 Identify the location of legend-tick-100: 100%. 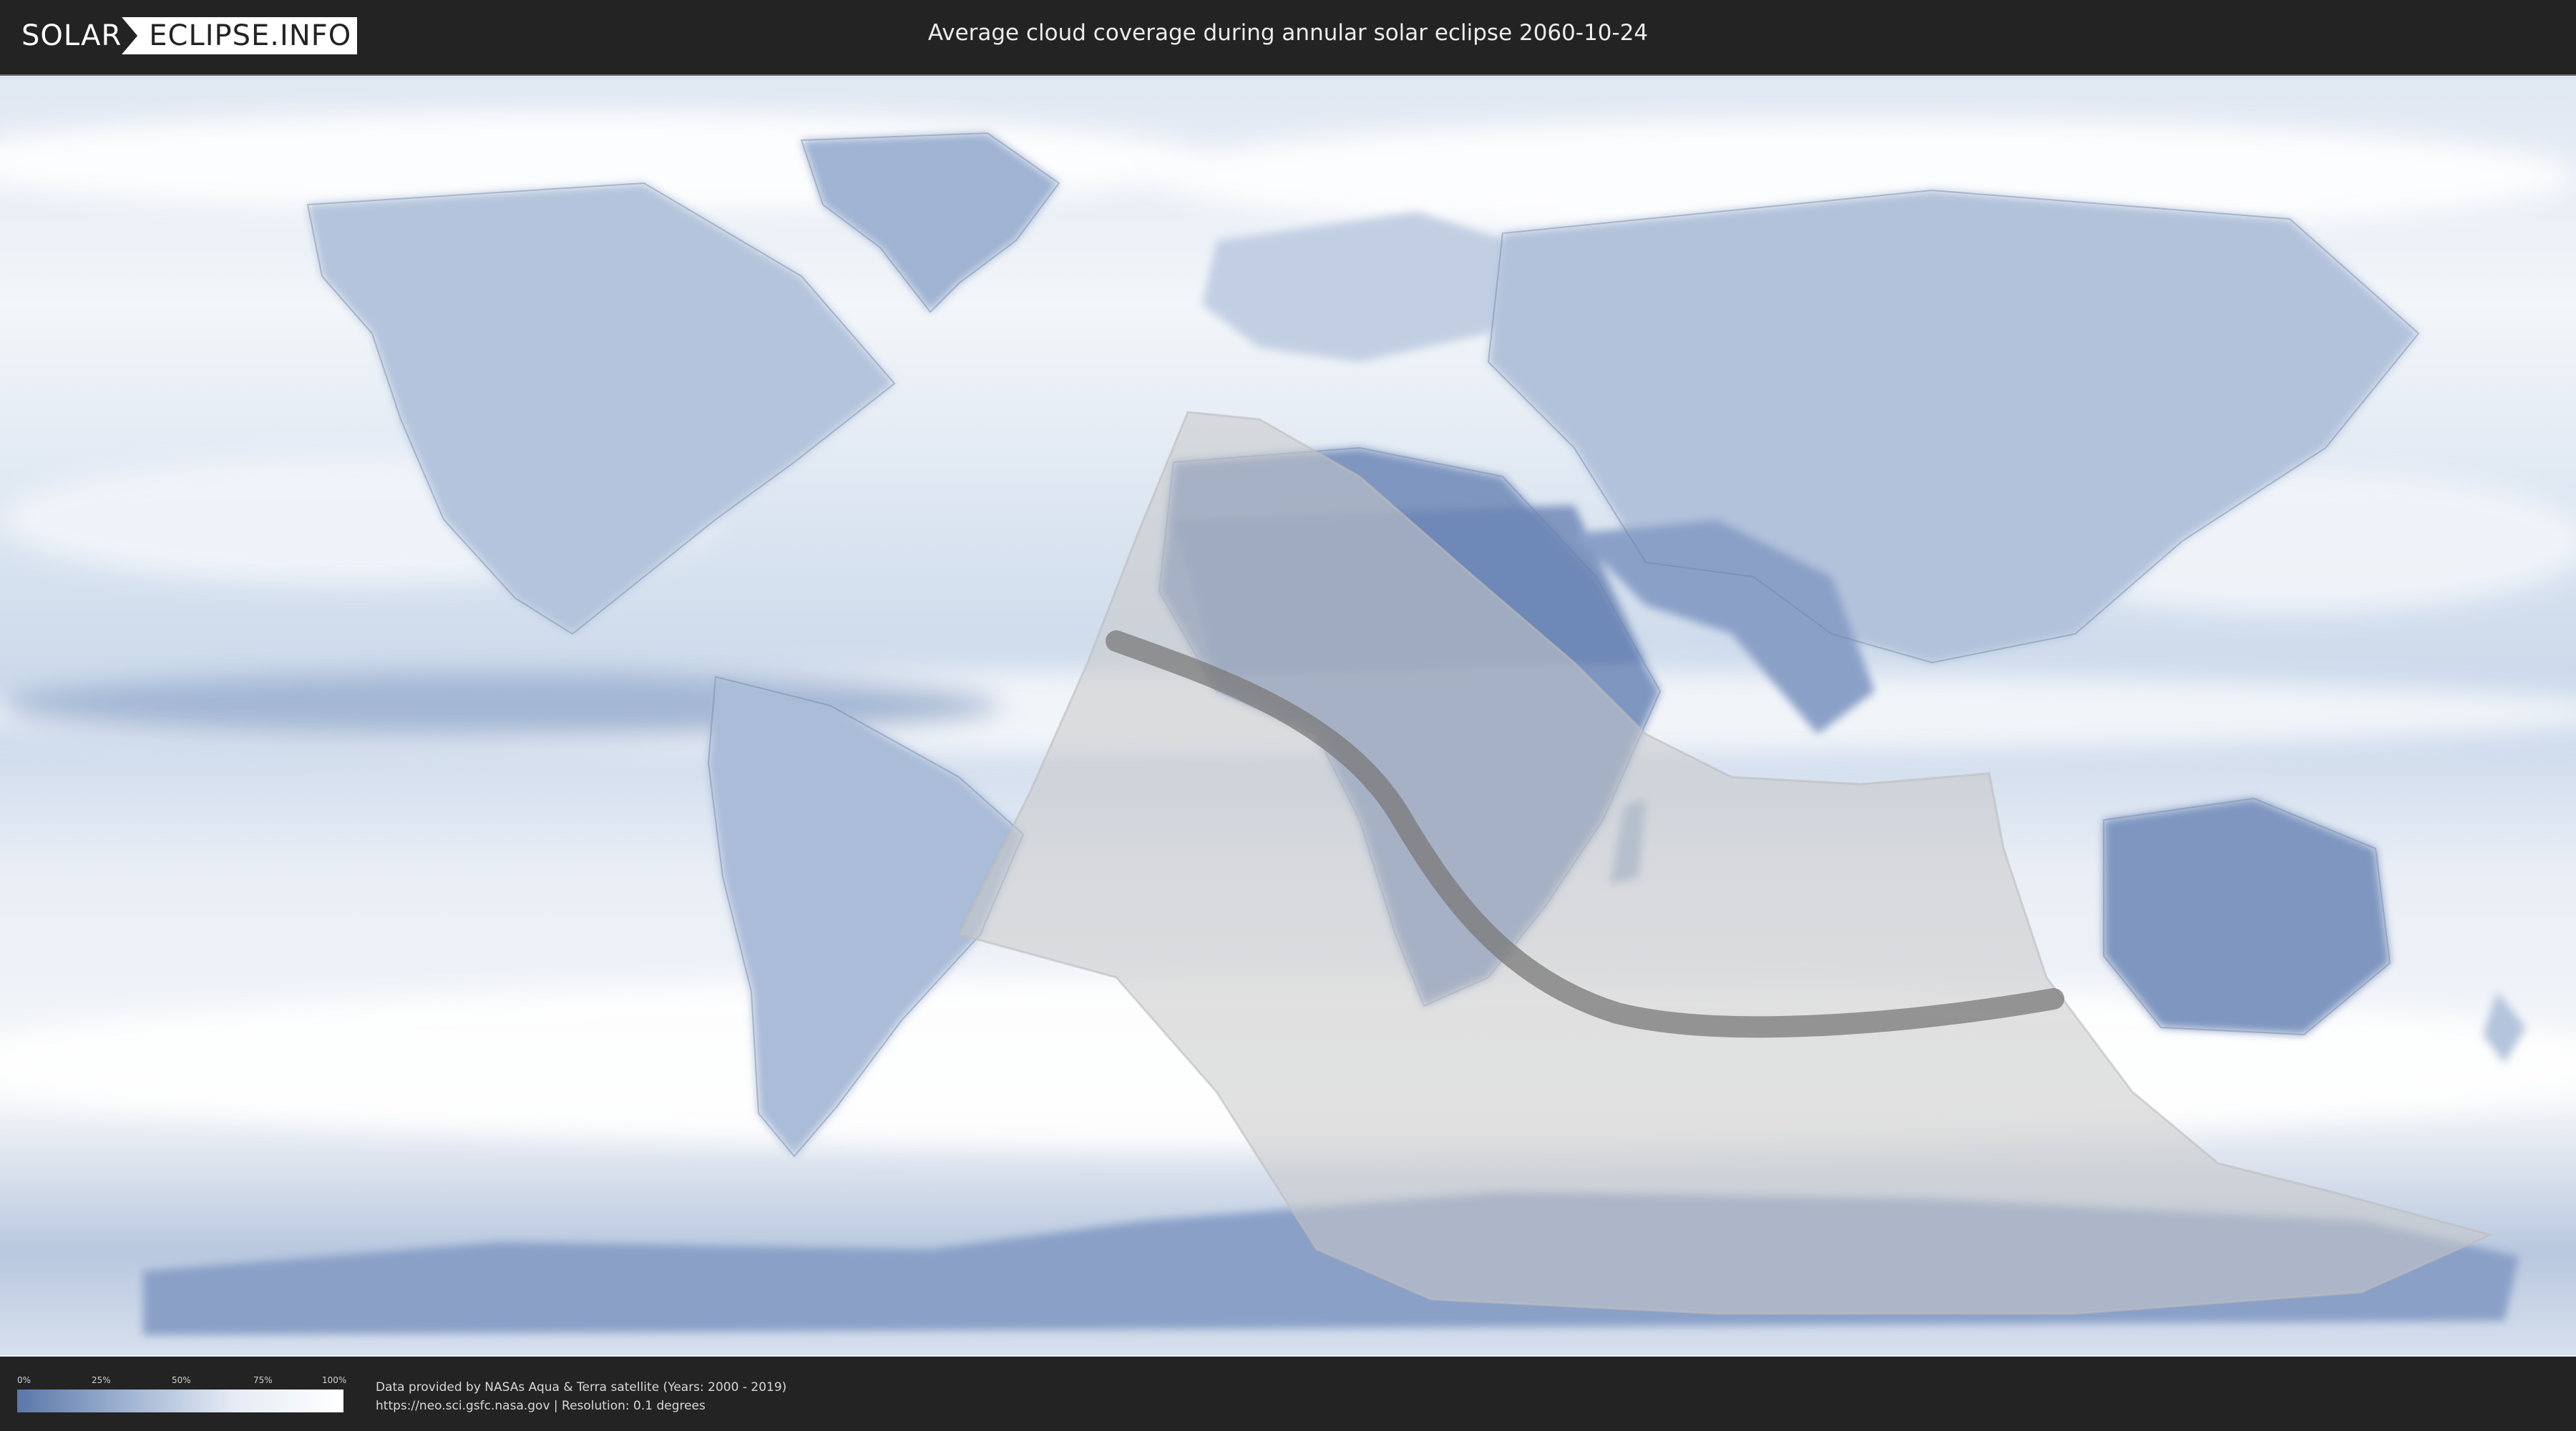
(334, 1380).